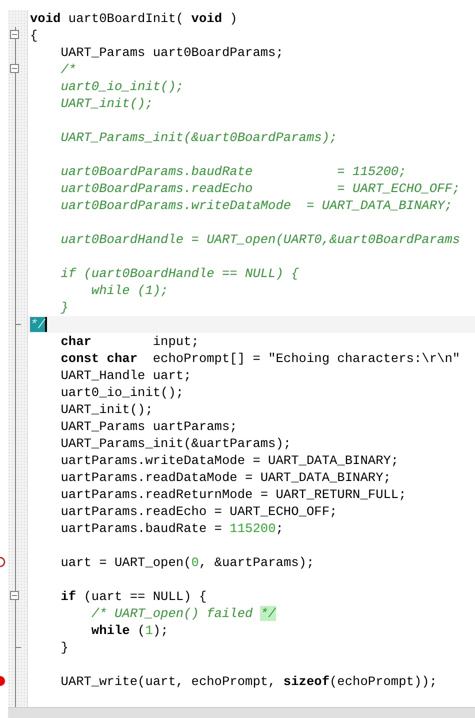  What do you see at coordinates (233, 494) in the screenshot?
I see `code-line: uartParams.readReturnMode = UART_RETURN_FULL;` at bounding box center [233, 494].